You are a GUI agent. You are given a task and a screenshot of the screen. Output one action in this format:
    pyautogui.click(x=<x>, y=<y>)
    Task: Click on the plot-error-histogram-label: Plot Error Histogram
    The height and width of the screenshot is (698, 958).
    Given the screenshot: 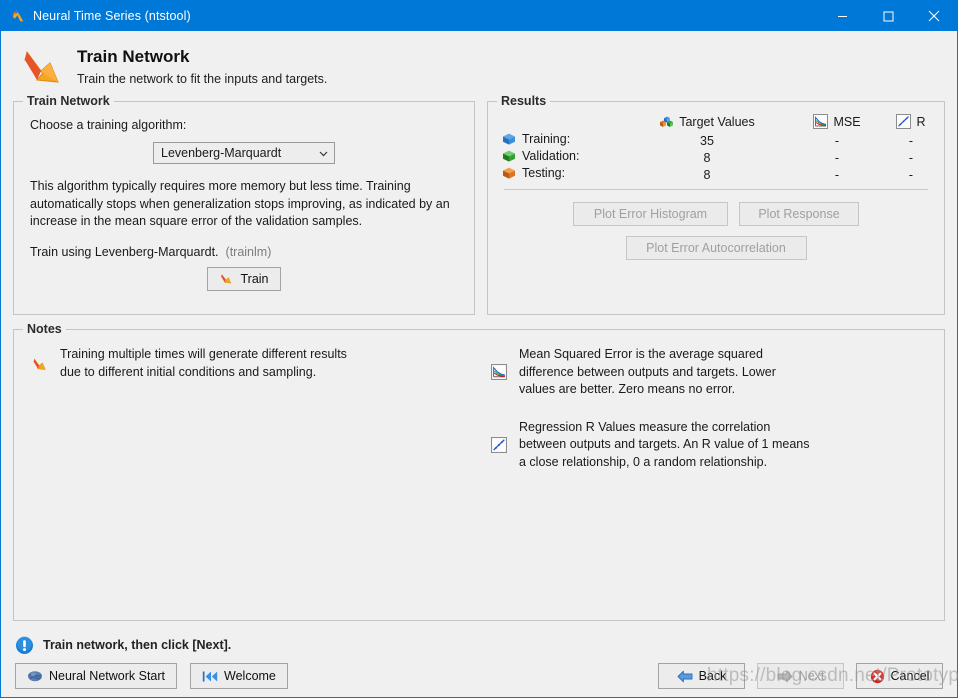 What is the action you would take?
    pyautogui.click(x=650, y=214)
    